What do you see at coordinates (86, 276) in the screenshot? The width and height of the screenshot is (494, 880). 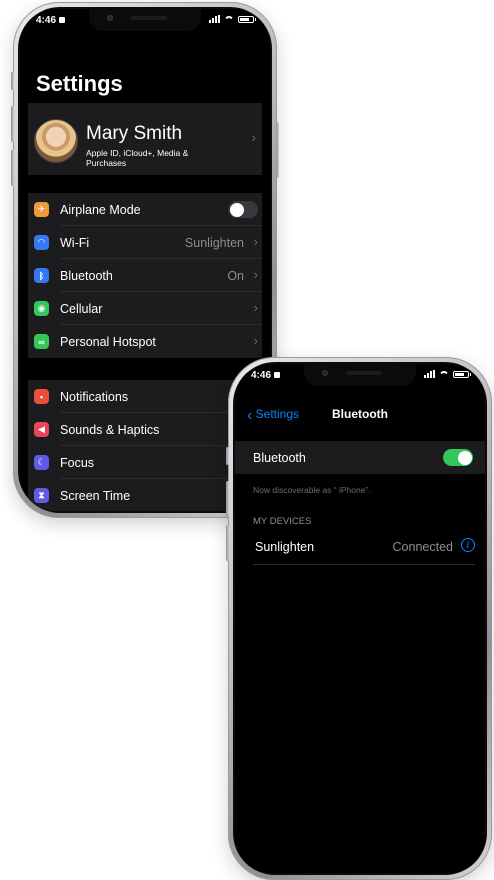 I see `row-label: Bluetooth` at bounding box center [86, 276].